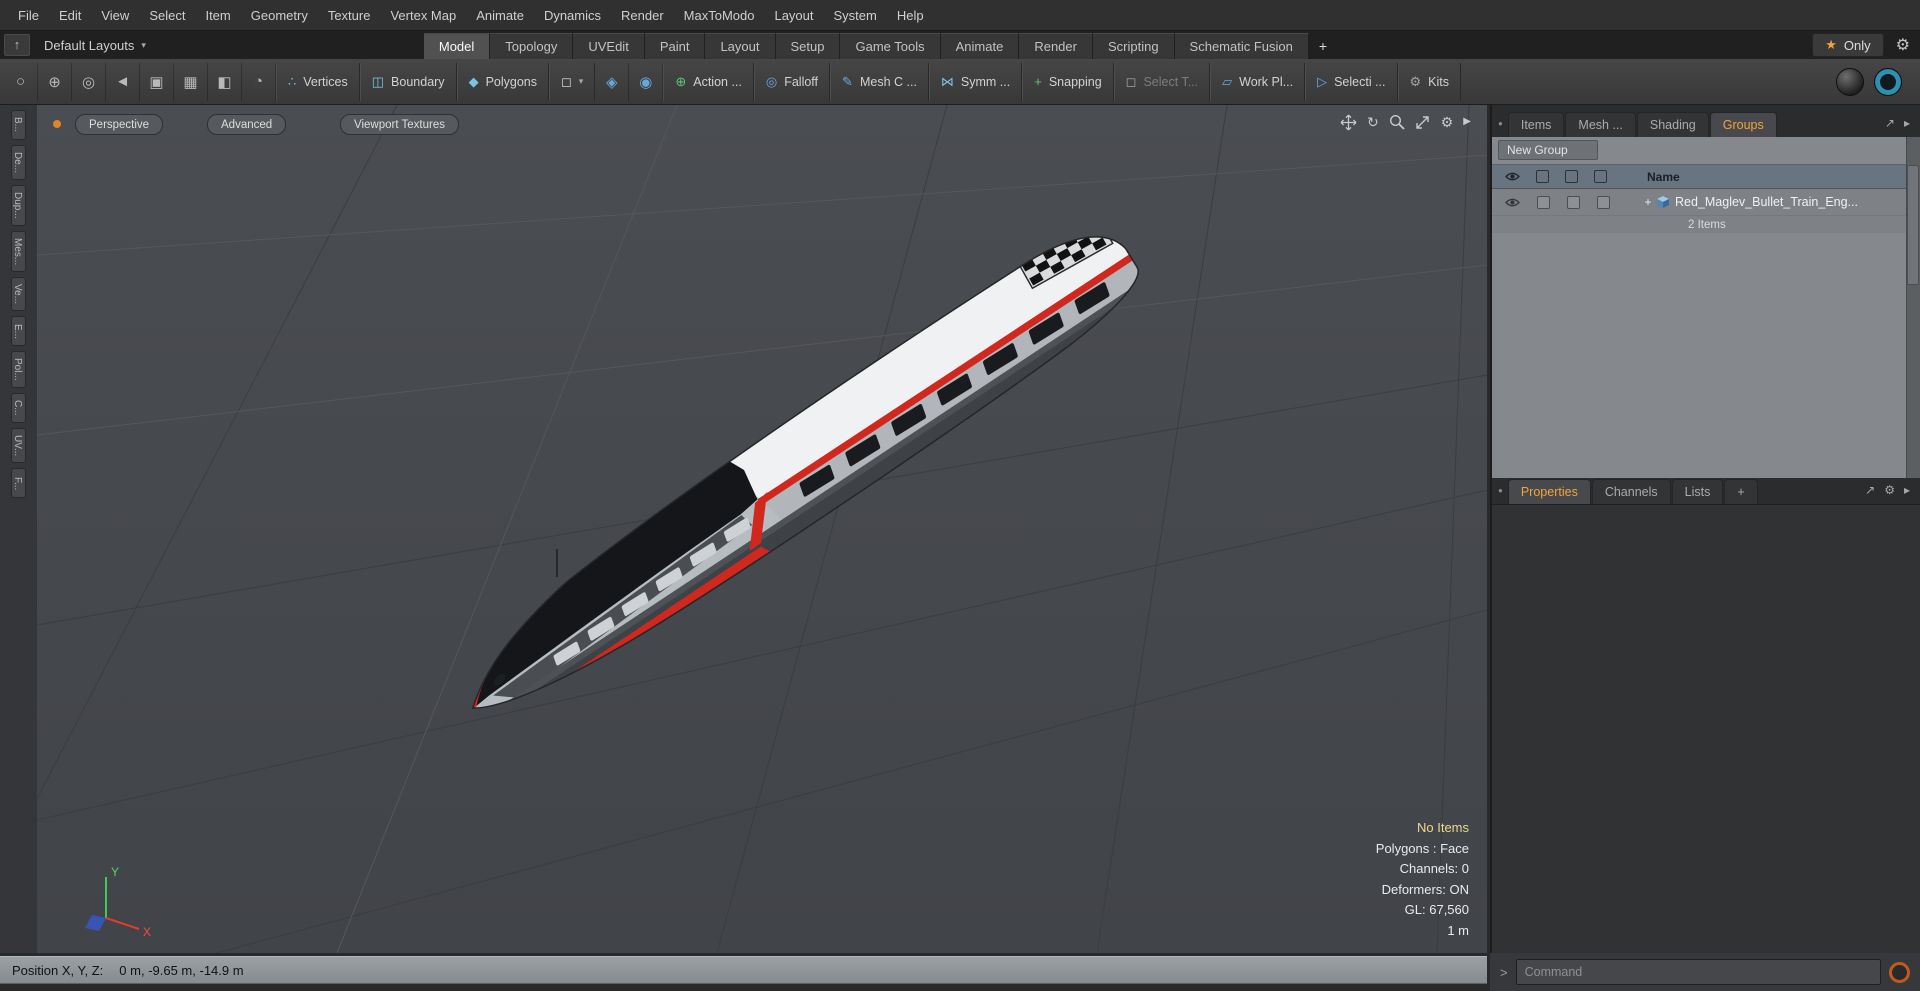  I want to click on menu-vertex-map: Vertex Map, so click(423, 15).